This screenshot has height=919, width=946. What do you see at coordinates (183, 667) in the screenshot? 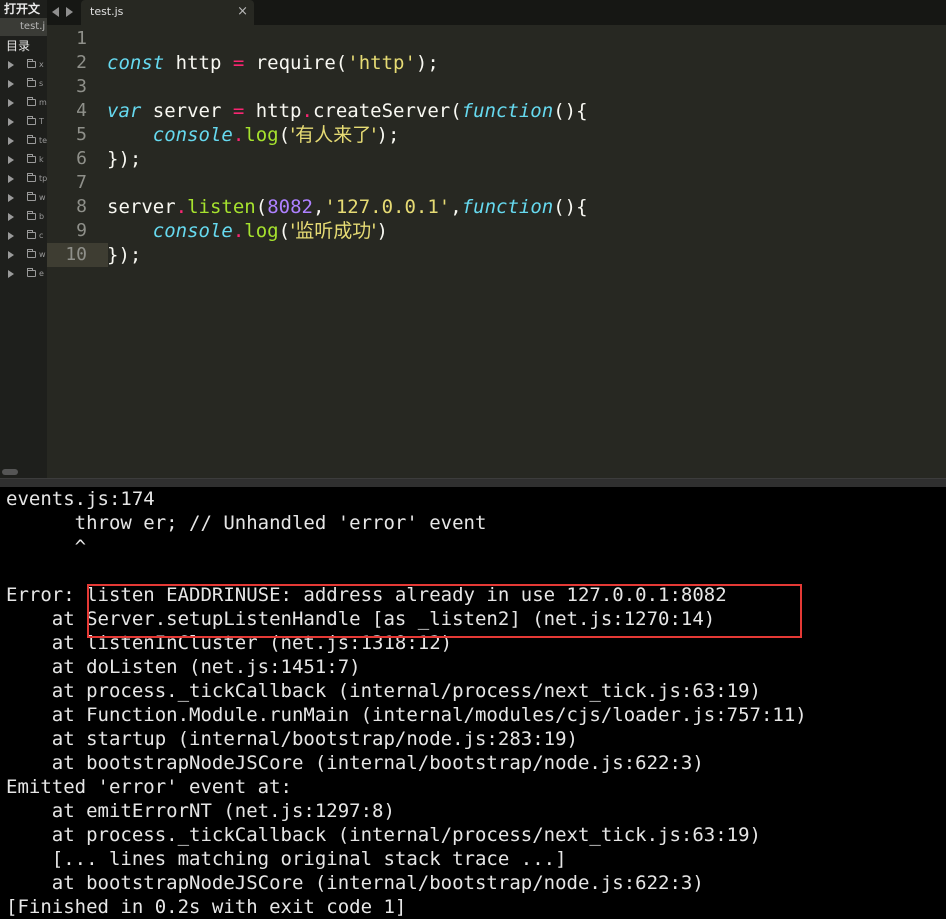
I see `output-line: at doListen (net.js:1451:7)` at bounding box center [183, 667].